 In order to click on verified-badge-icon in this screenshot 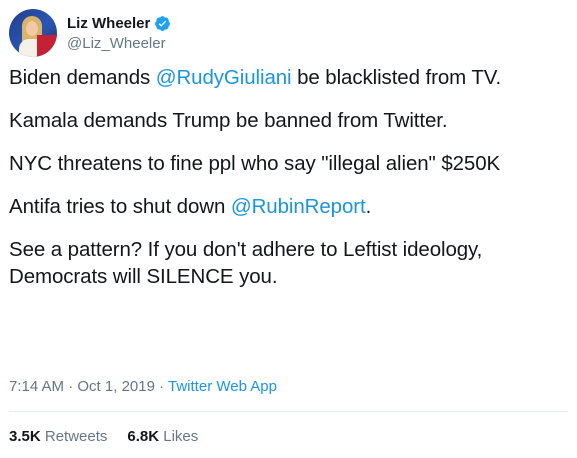, I will do `click(163, 23)`.